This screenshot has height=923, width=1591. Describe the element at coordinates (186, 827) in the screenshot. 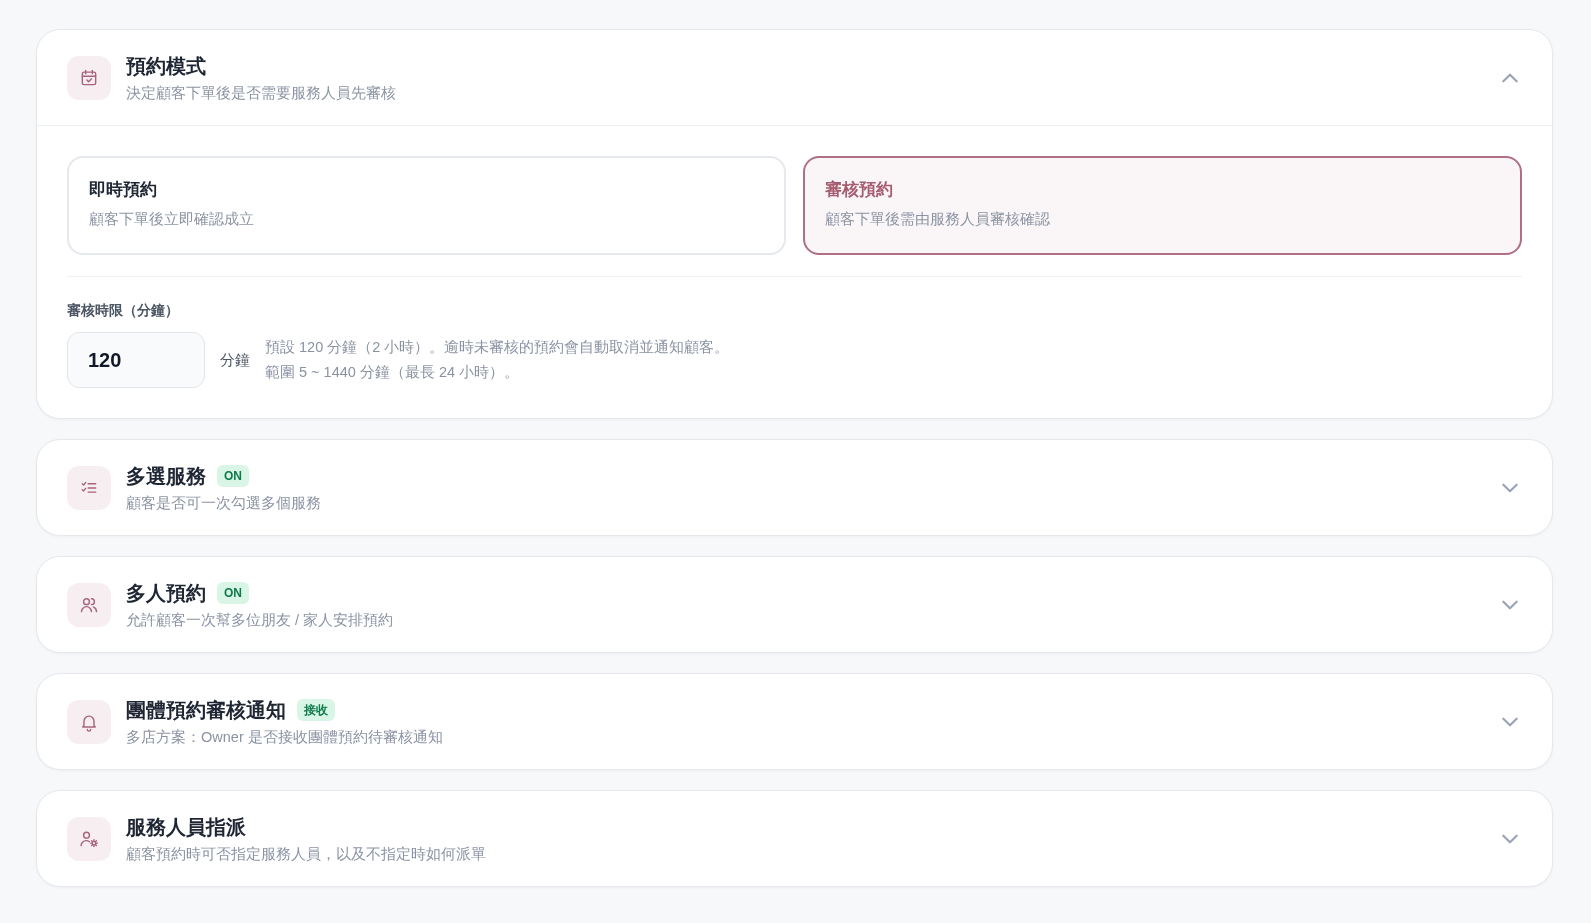

I see `section-title: 服務人員指派` at that location.